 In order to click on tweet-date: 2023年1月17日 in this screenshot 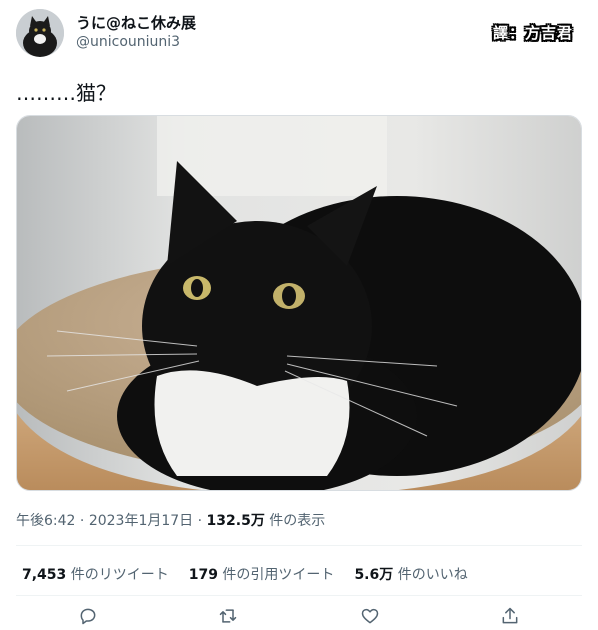, I will do `click(141, 521)`.